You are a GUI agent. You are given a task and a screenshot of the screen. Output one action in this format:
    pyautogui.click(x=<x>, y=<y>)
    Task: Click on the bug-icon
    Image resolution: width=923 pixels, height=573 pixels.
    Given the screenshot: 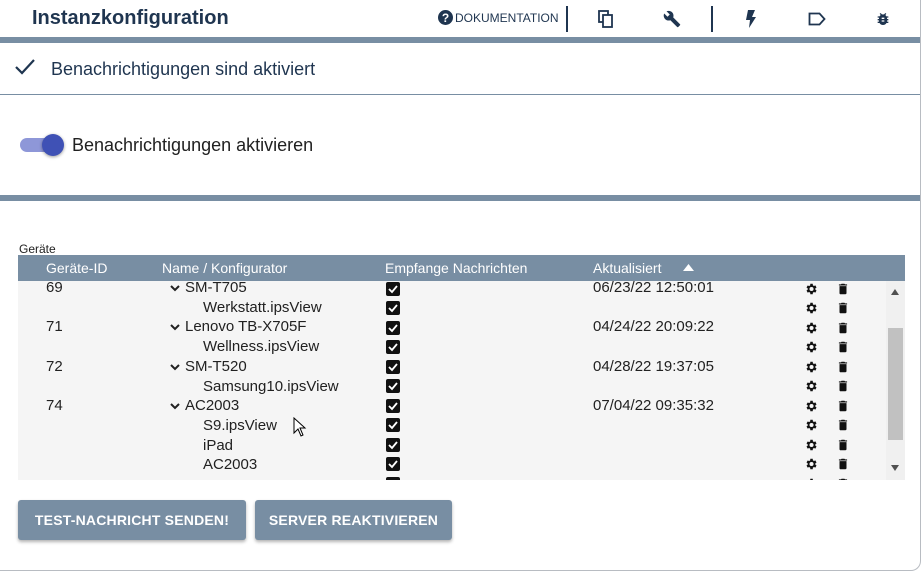 What is the action you would take?
    pyautogui.click(x=883, y=19)
    